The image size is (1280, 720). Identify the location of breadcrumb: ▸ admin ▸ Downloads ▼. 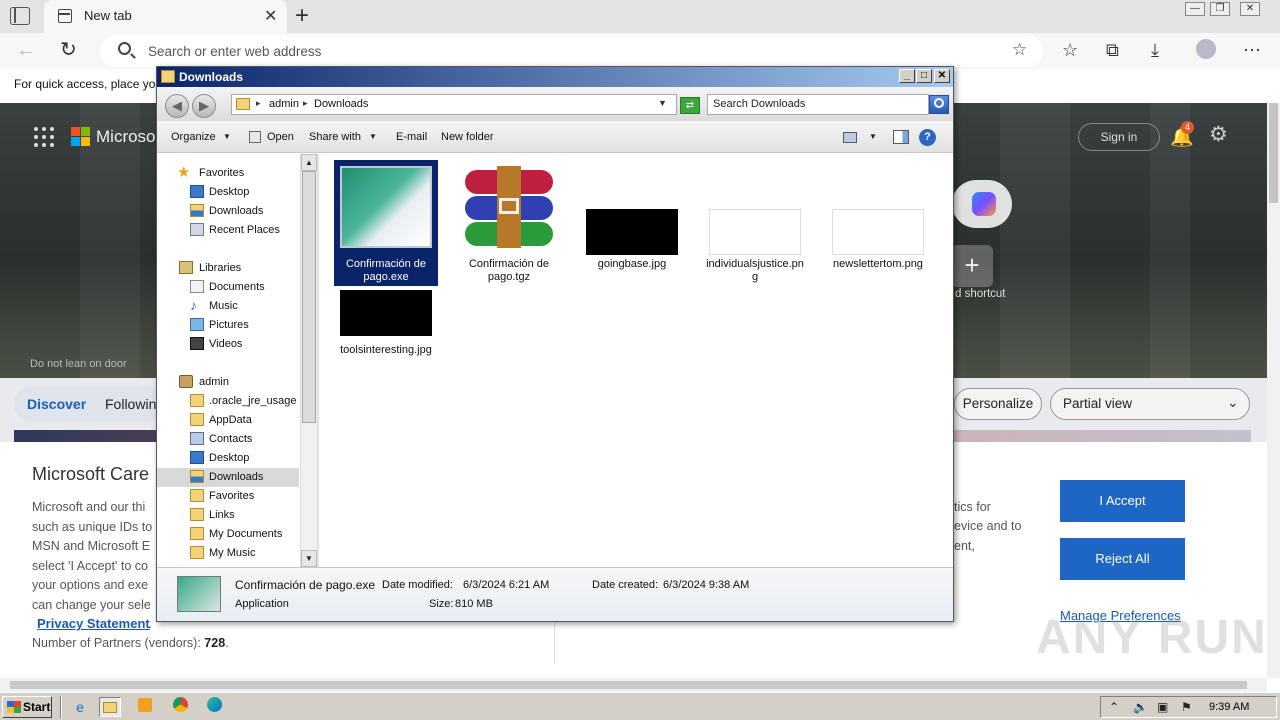
(454, 104).